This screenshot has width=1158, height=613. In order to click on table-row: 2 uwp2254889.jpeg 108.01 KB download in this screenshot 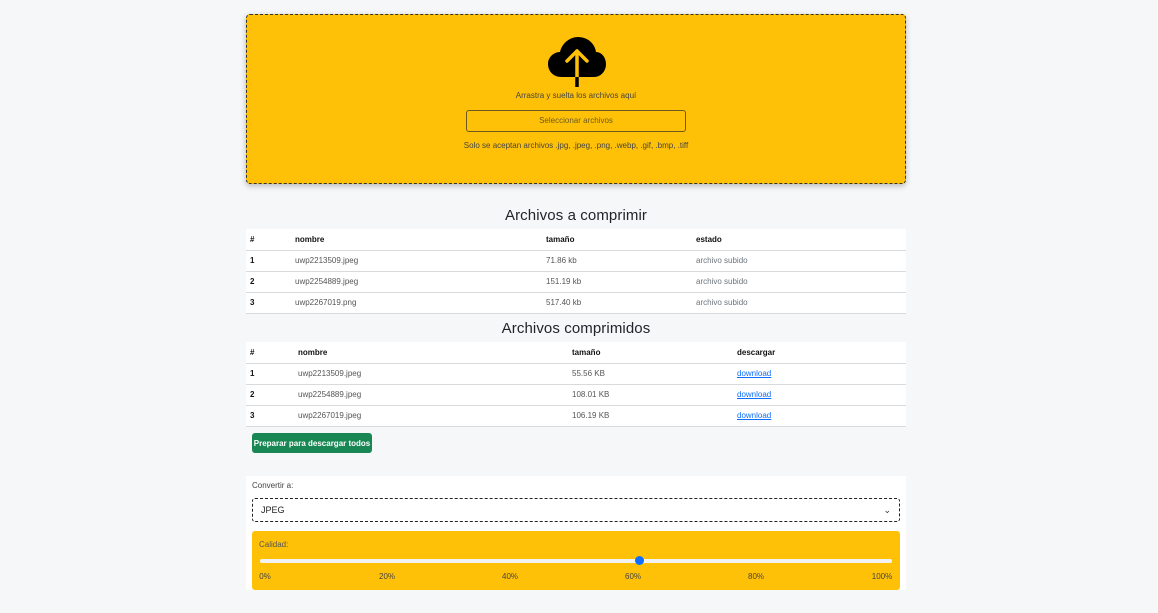, I will do `click(576, 395)`.